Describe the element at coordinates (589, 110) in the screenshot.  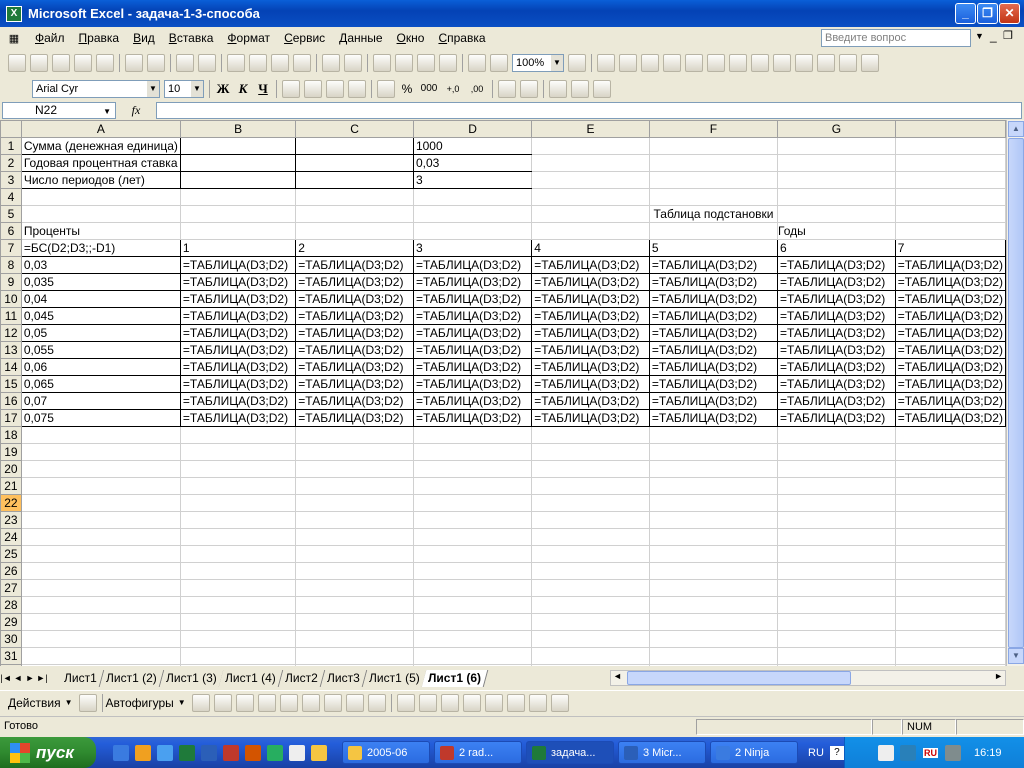
I see `formula-input` at that location.